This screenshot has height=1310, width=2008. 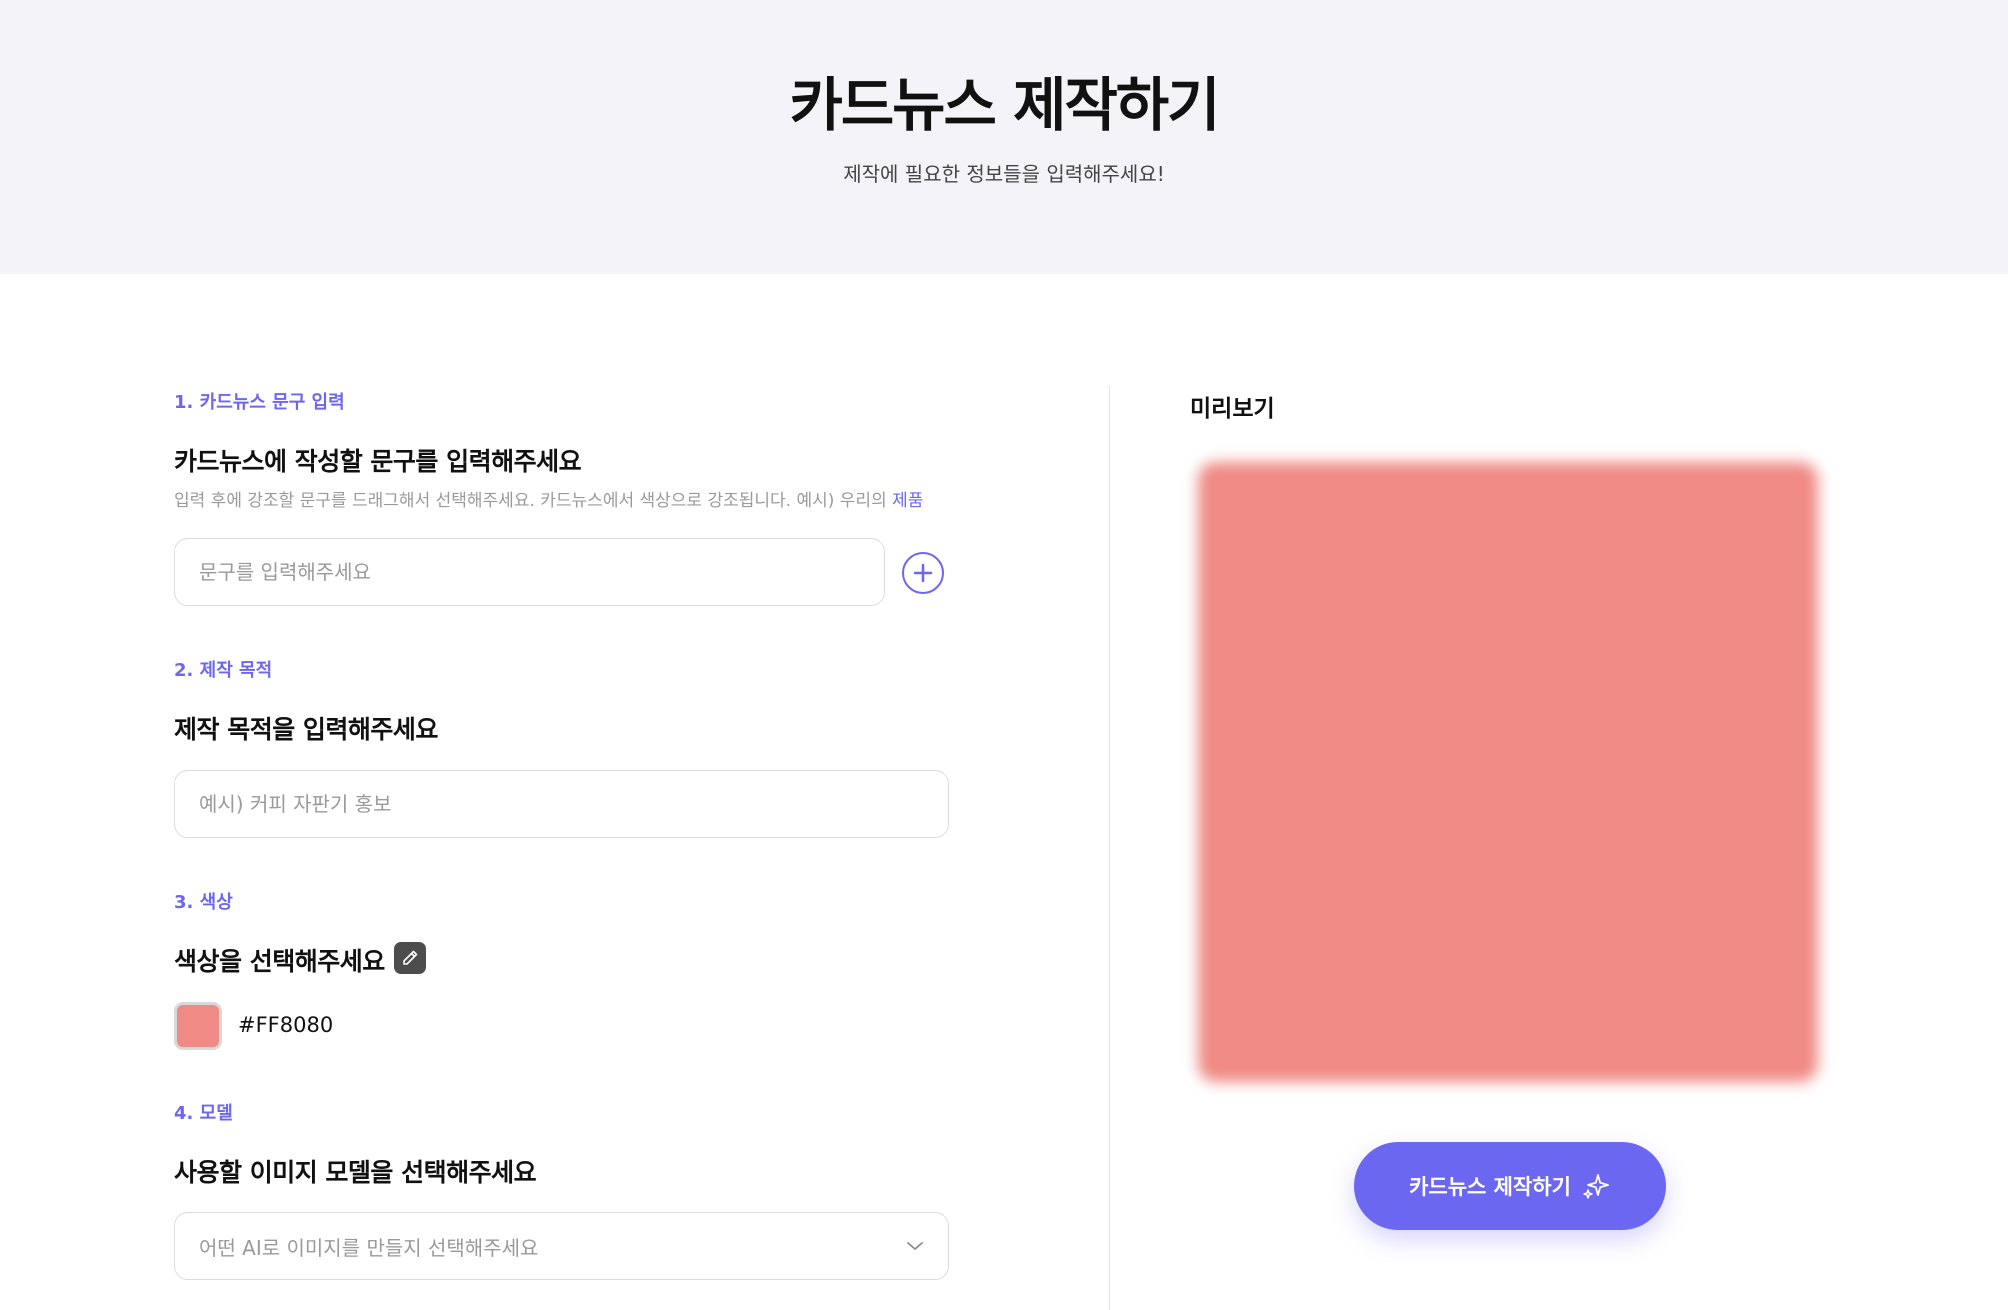 I want to click on helper-accent-word: 제품, so click(x=908, y=501).